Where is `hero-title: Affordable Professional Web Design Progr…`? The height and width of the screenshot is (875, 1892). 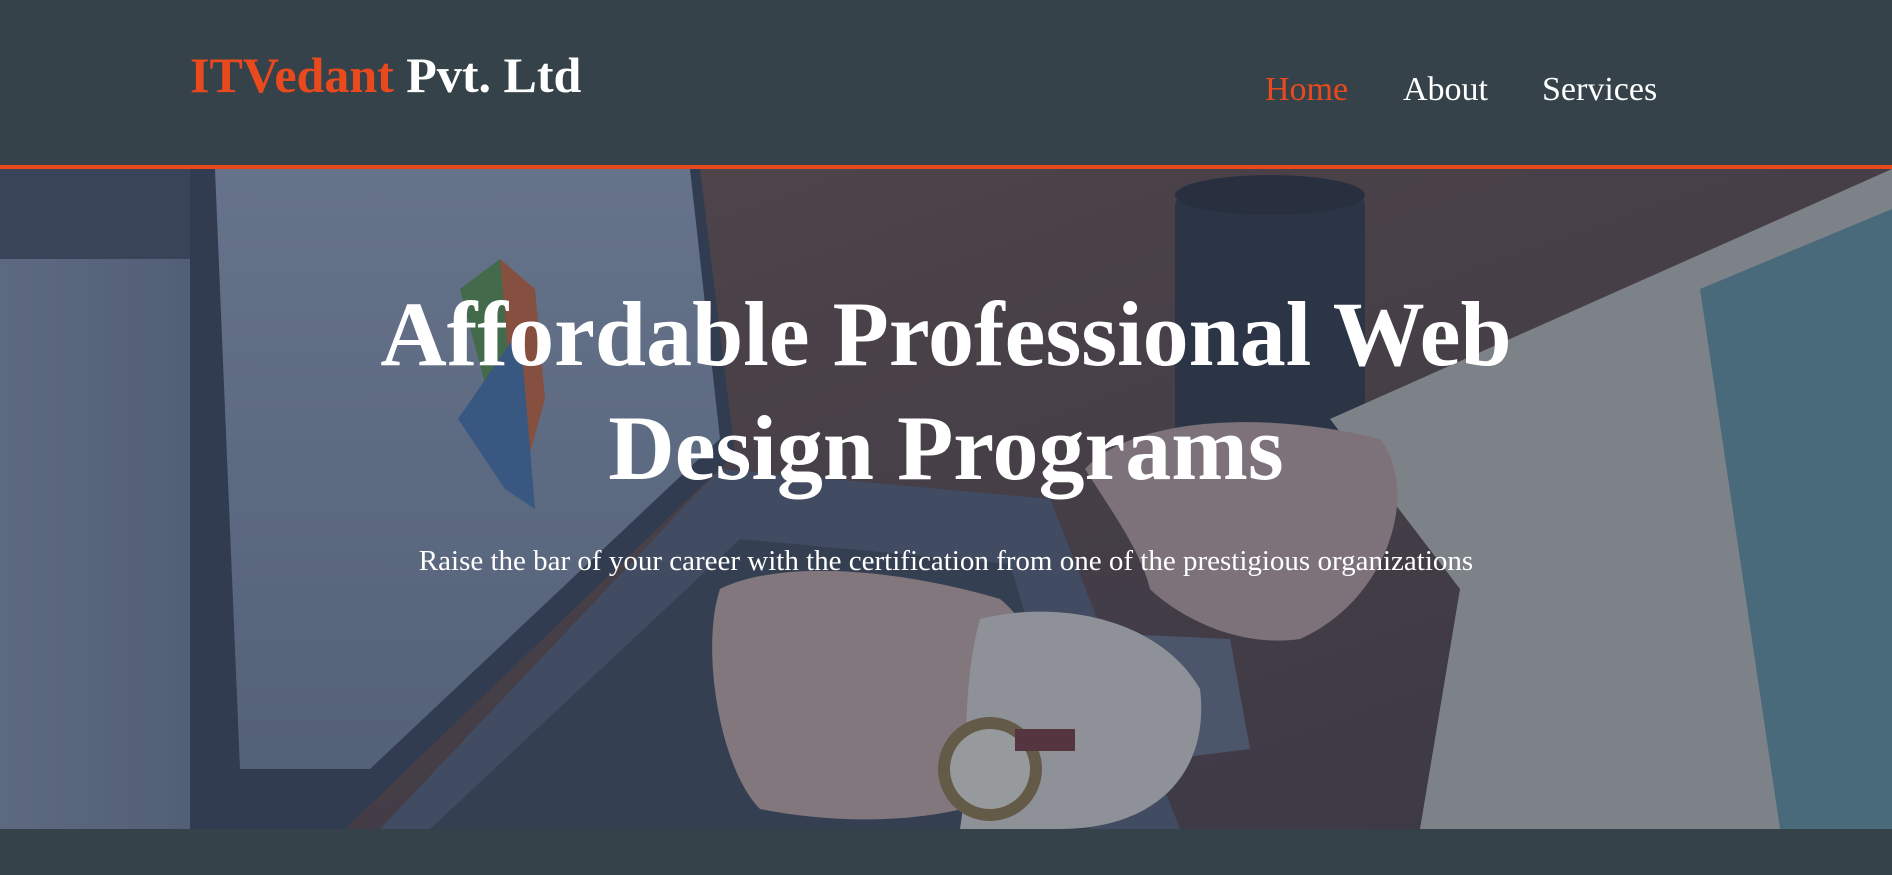 hero-title: Affordable Professional Web Design Progr… is located at coordinates (946, 391).